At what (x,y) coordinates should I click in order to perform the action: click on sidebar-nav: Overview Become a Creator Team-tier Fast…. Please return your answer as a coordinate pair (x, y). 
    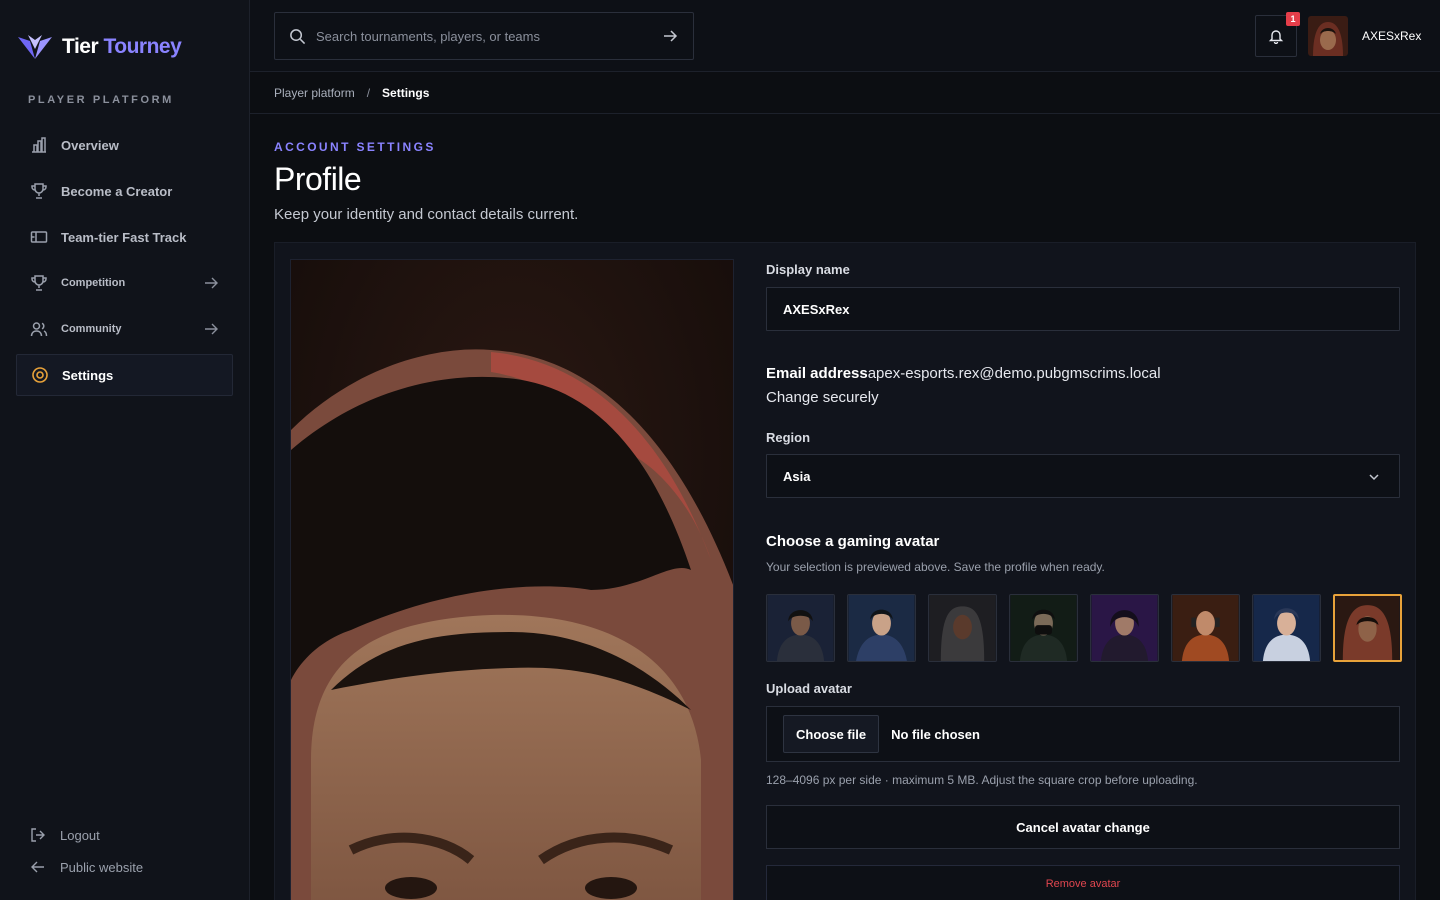
    Looking at the image, I should click on (124, 262).